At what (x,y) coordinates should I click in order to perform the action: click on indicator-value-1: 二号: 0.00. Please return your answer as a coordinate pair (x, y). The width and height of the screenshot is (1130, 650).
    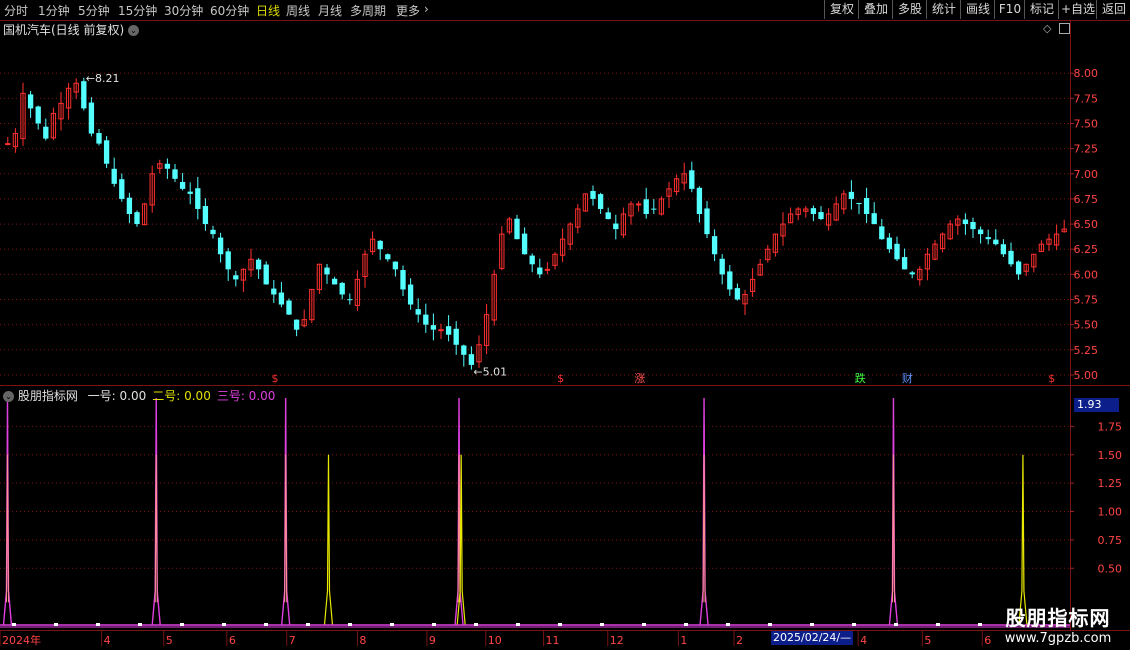
    Looking at the image, I should click on (181, 396).